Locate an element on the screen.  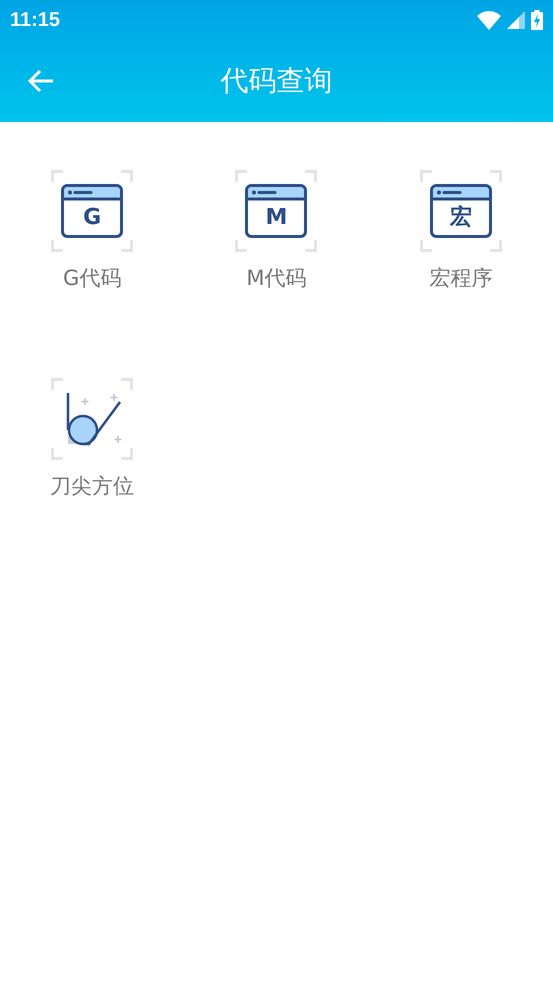
menu-item: 刀尖方位 is located at coordinates (92, 439).